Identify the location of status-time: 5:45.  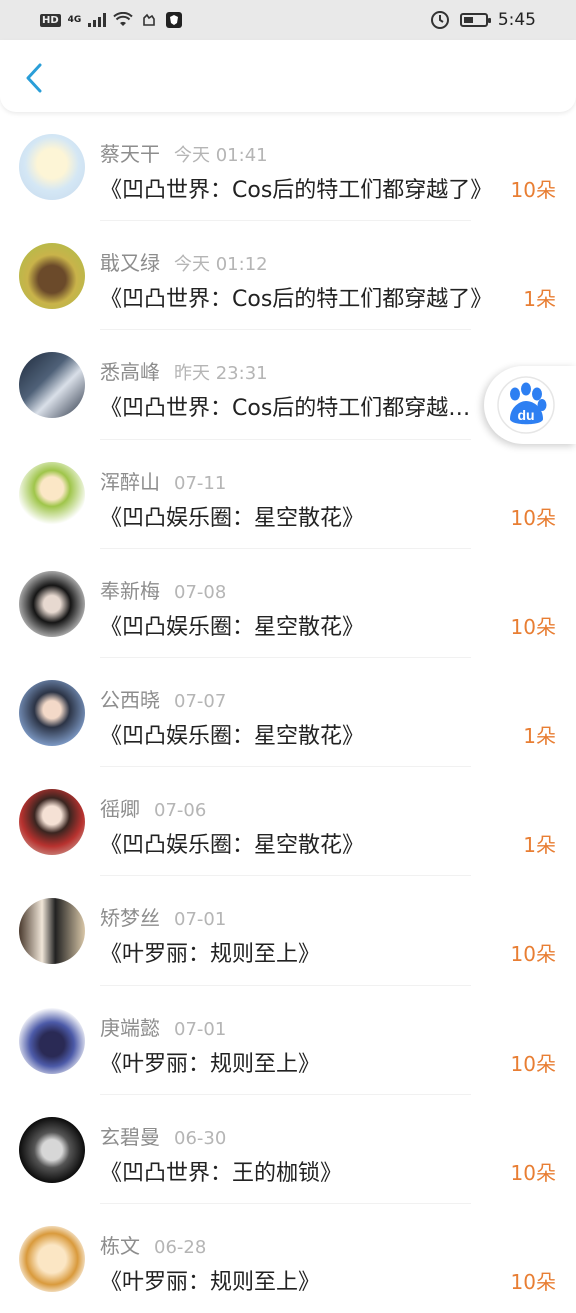
(516, 20).